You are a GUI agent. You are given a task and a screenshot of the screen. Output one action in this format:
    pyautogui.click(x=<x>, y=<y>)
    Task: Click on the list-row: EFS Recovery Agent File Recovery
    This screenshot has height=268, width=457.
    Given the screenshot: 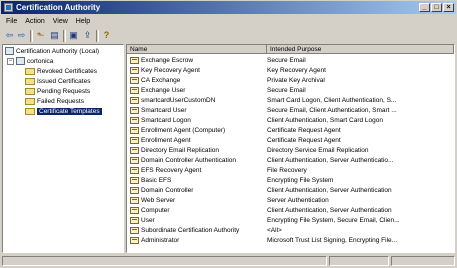 What is the action you would take?
    pyautogui.click(x=290, y=170)
    